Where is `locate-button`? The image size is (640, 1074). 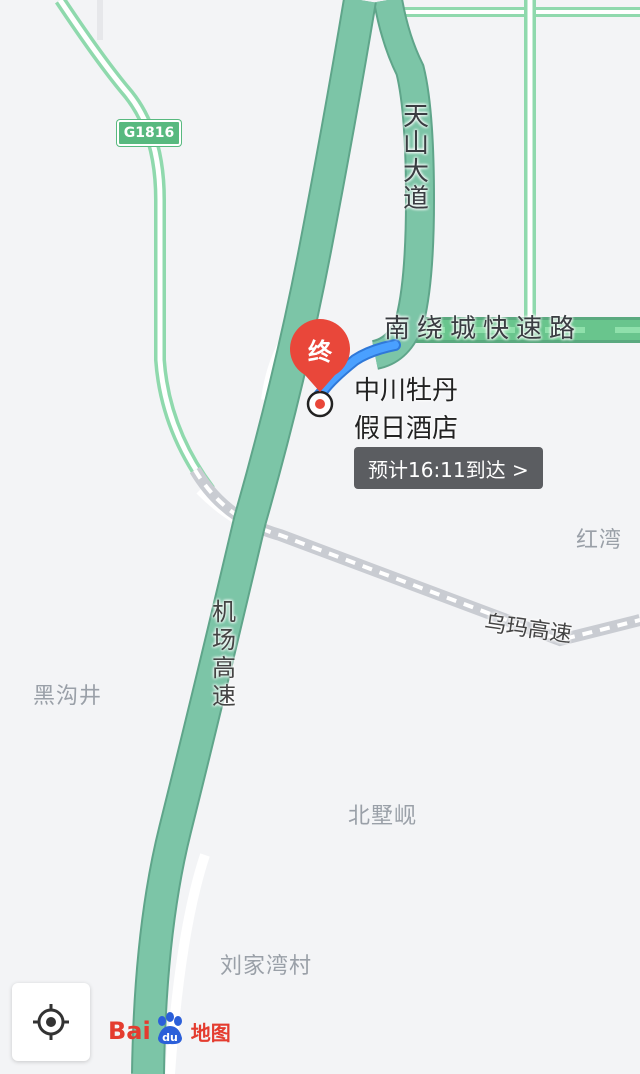
locate-button is located at coordinates (51, 1022).